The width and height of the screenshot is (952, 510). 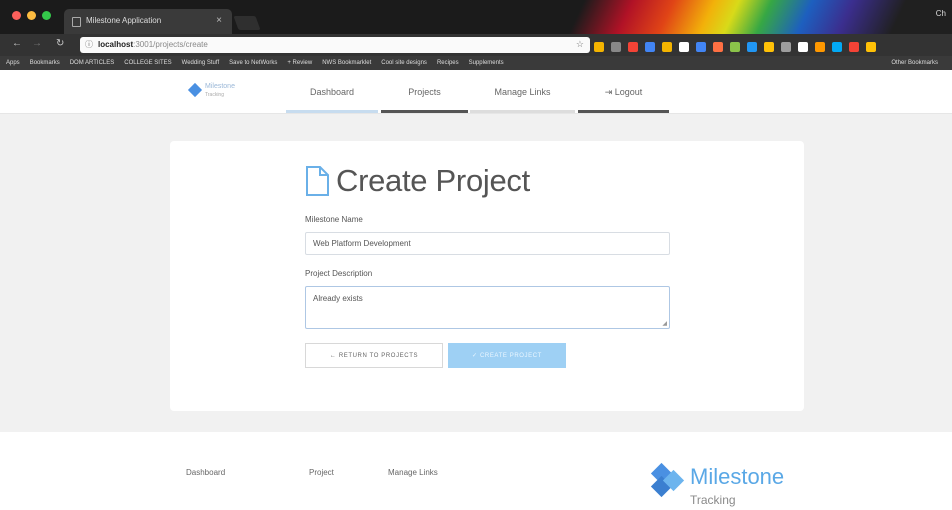 I want to click on nav-link-manage-links: Manage Links, so click(x=522, y=92).